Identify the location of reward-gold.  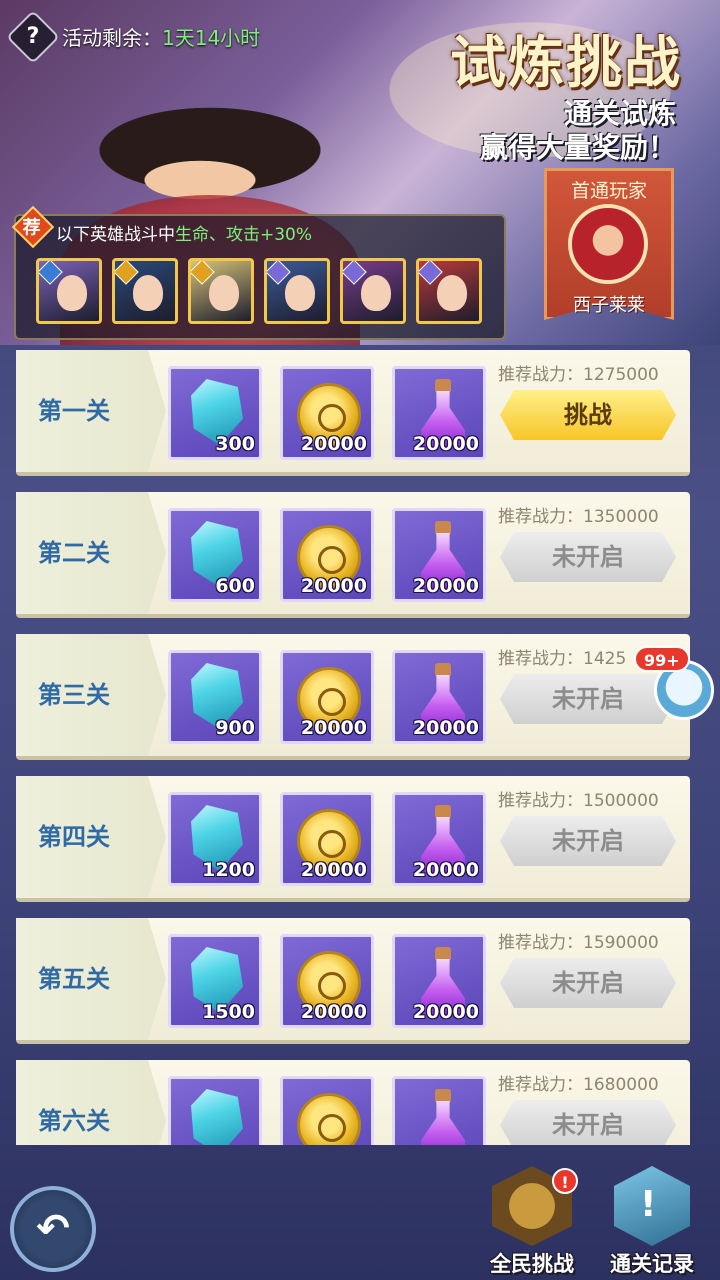
(327, 1110).